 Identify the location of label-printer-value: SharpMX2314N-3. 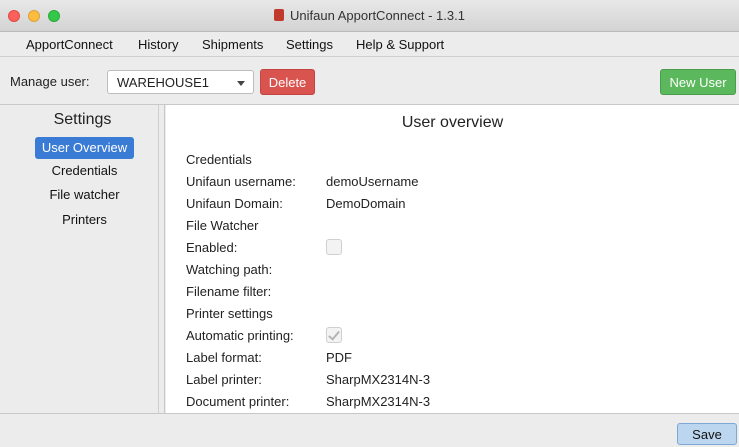
(378, 379).